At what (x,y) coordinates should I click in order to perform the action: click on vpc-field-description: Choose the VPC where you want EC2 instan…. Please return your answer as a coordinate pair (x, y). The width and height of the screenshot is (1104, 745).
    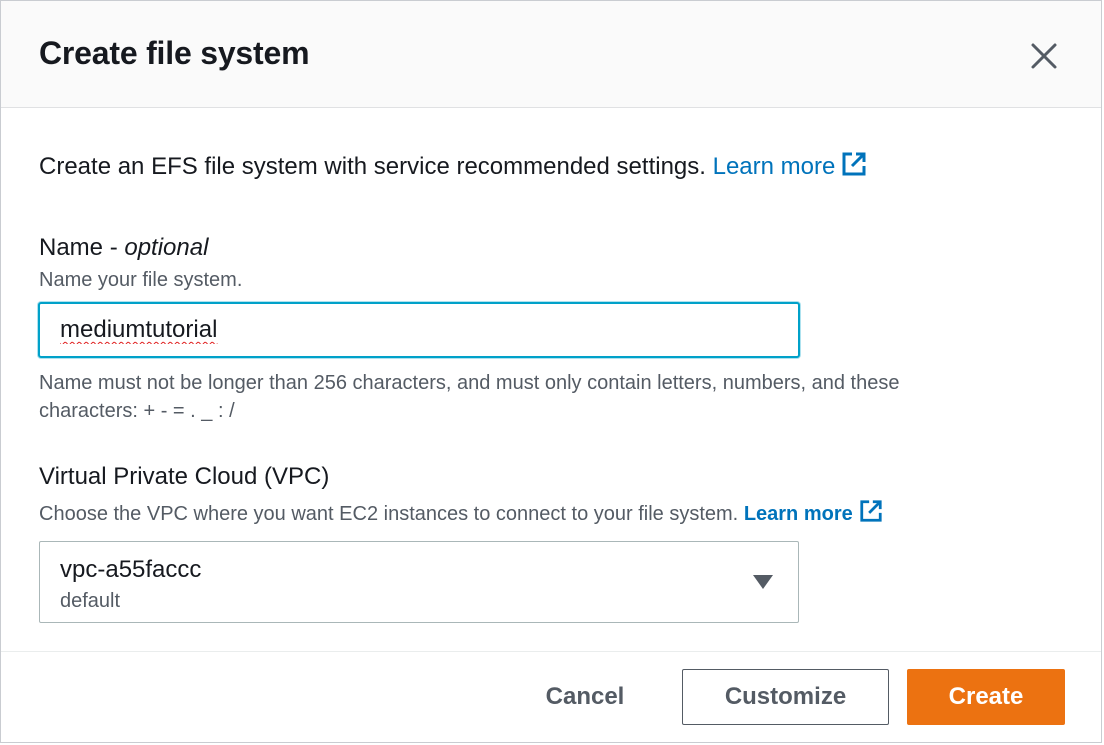
    Looking at the image, I should click on (389, 514).